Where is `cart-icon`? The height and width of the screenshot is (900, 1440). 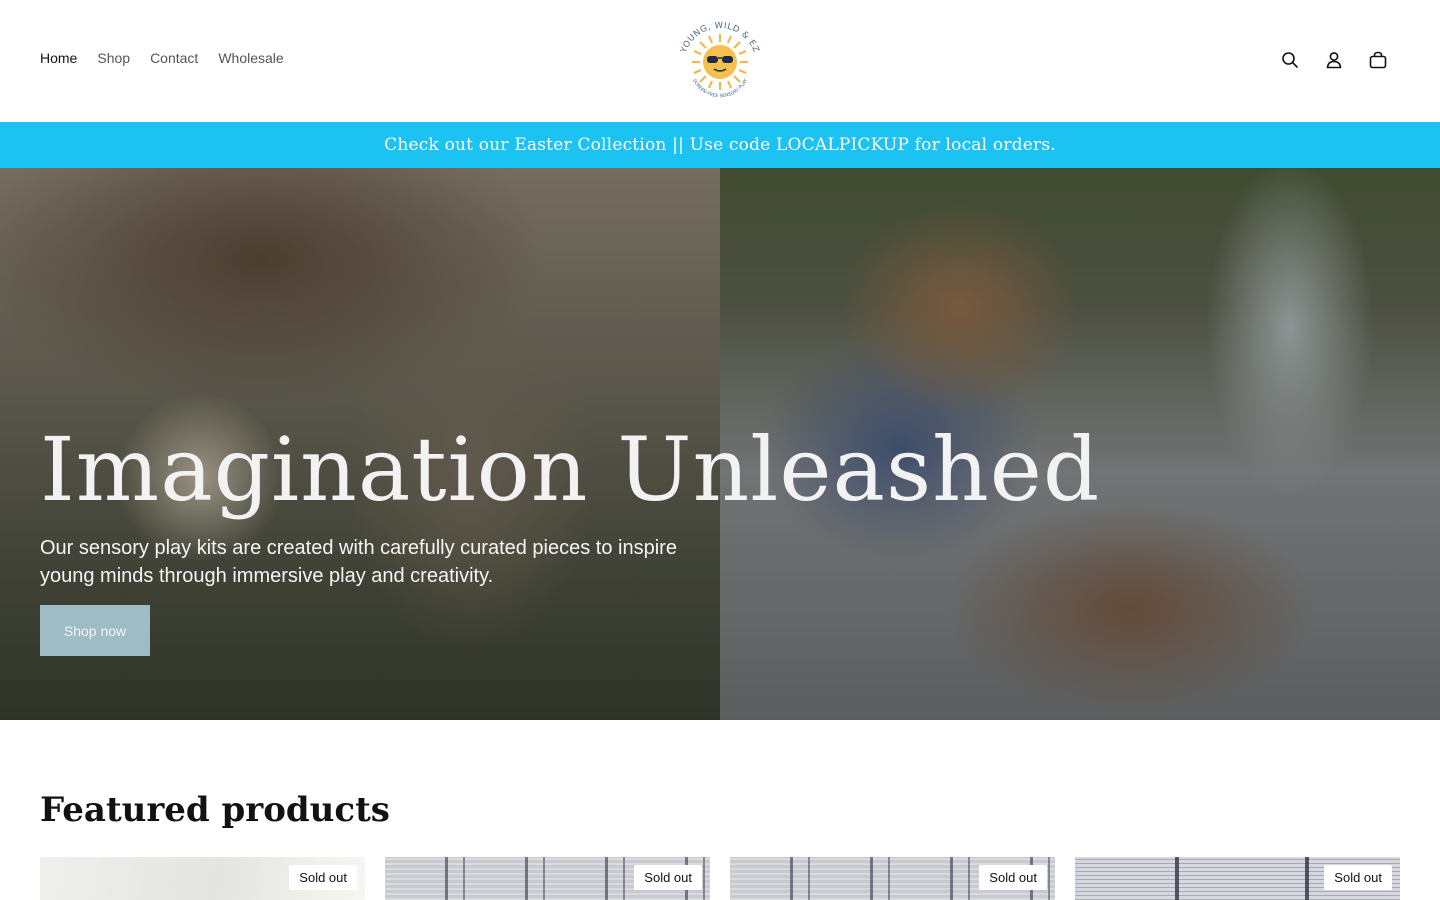 cart-icon is located at coordinates (1378, 60).